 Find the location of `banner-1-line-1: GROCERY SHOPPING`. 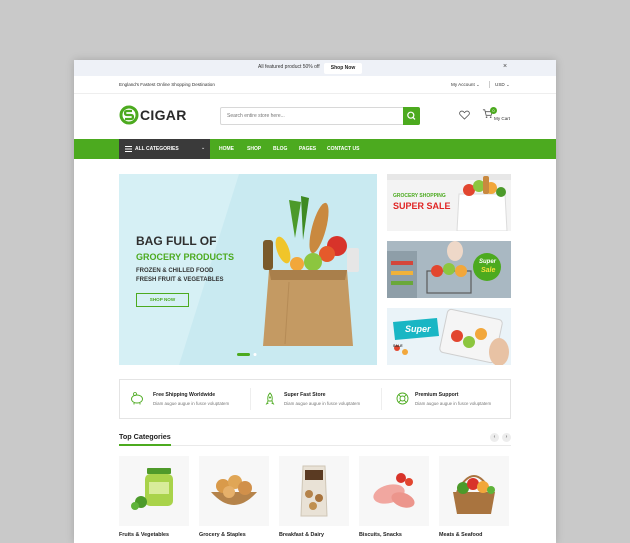

banner-1-line-1: GROCERY SHOPPING is located at coordinates (419, 196).